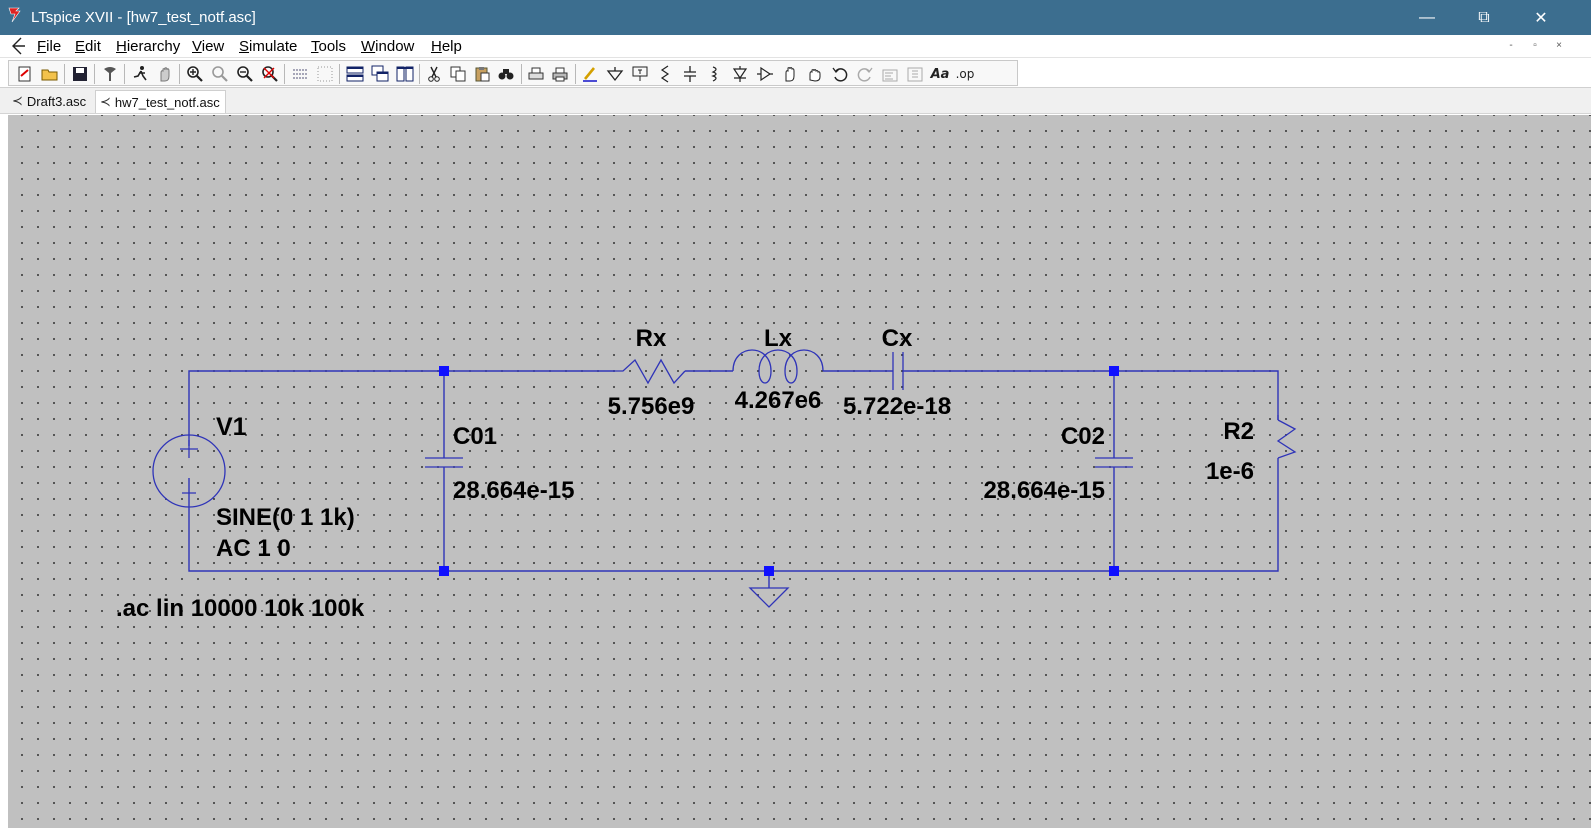  I want to click on lx-value-label: 4.267e6, so click(778, 400).